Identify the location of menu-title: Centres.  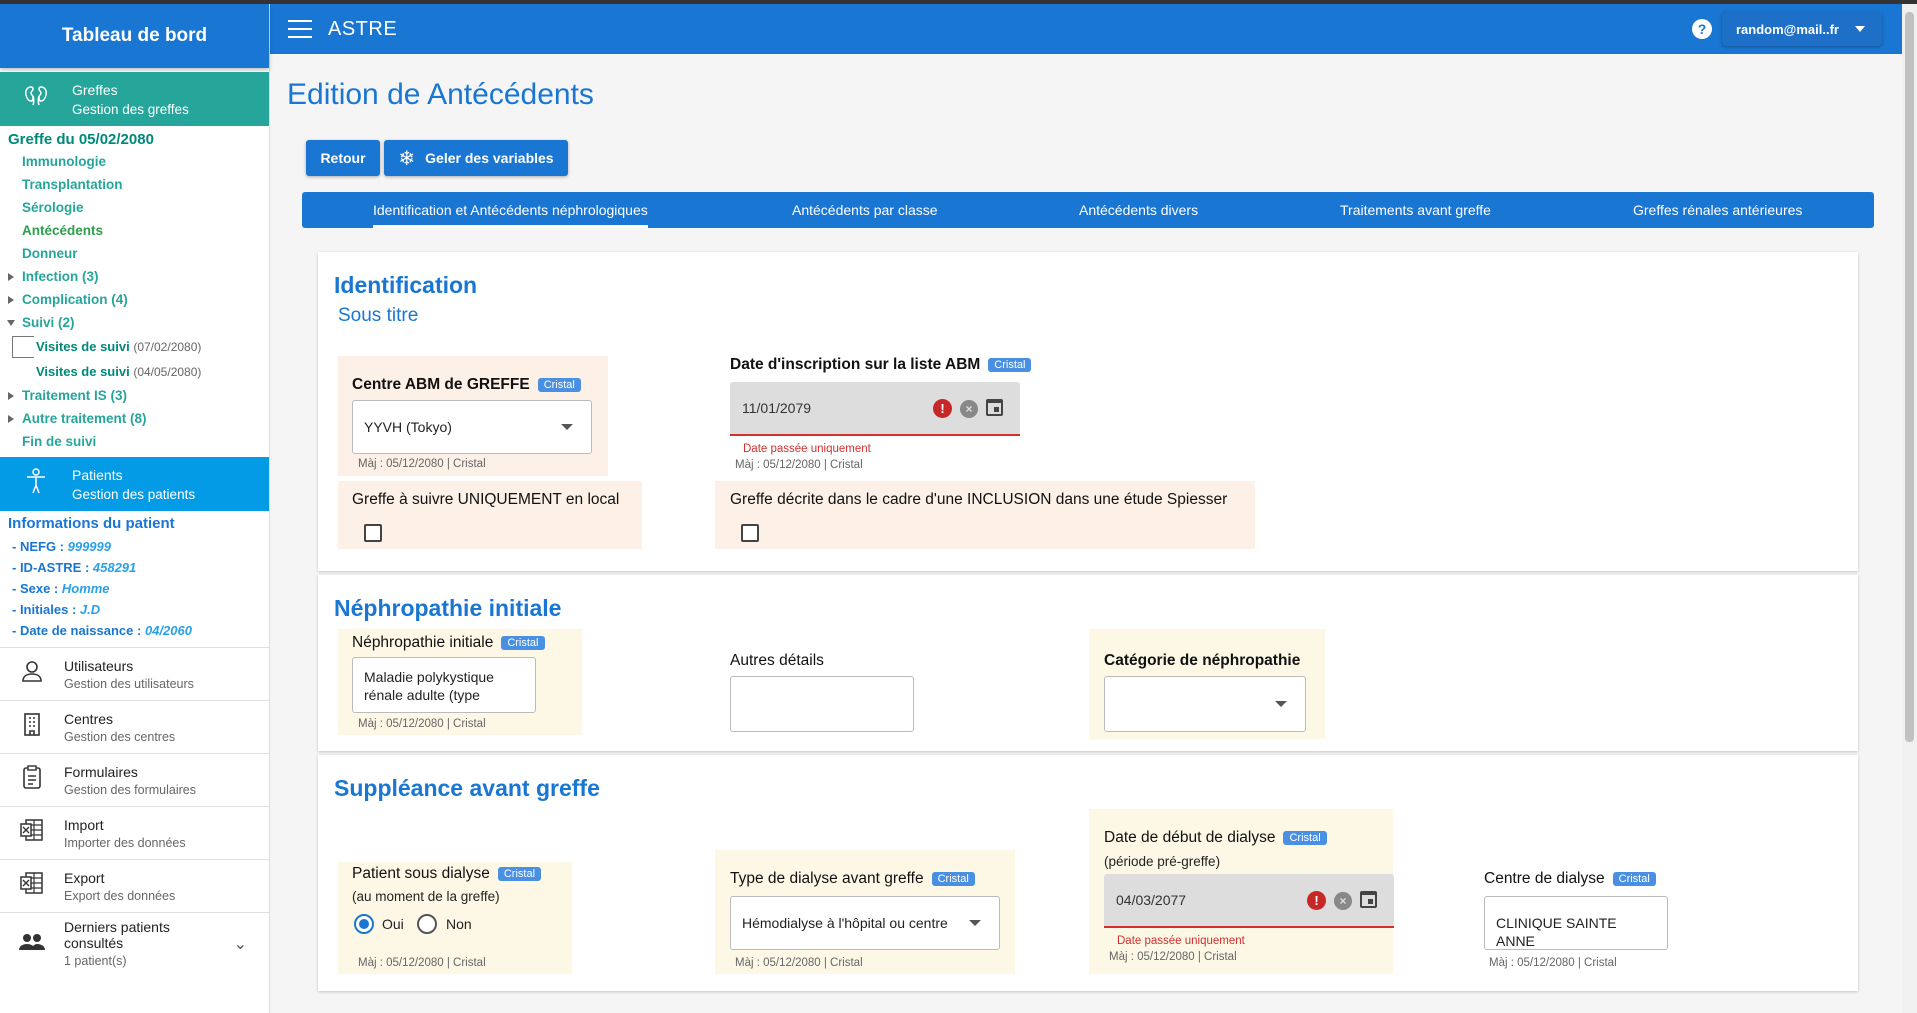
(89, 718).